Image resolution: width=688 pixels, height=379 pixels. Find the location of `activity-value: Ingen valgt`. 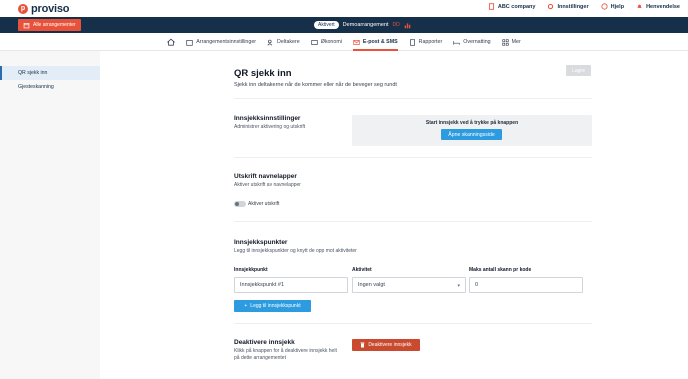

activity-value: Ingen valgt is located at coordinates (371, 285).